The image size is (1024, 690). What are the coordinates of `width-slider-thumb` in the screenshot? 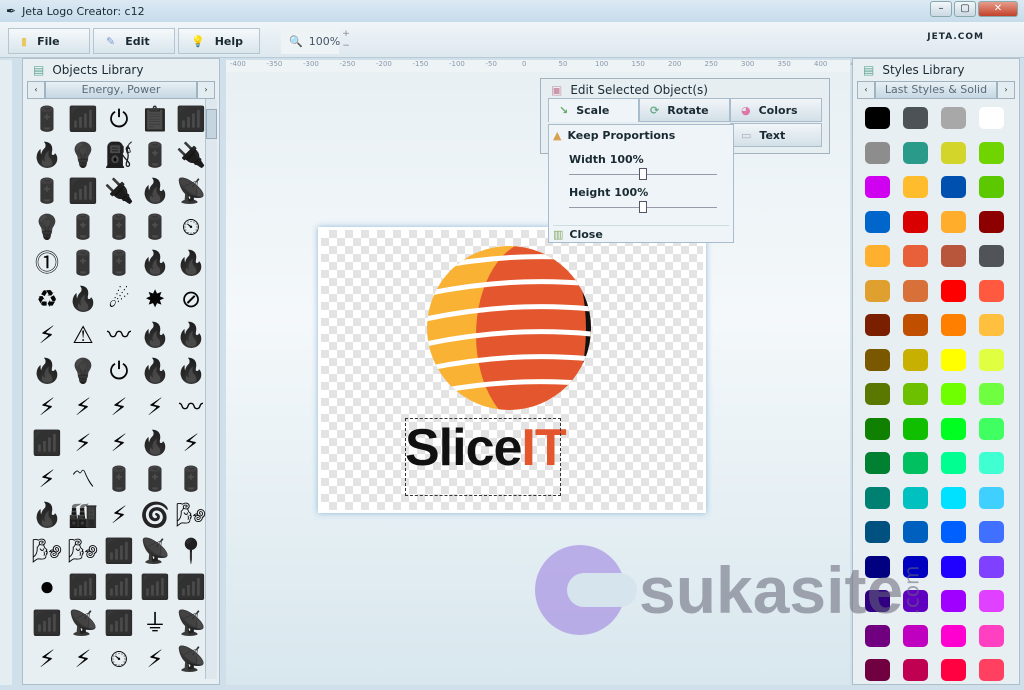 It's located at (643, 174).